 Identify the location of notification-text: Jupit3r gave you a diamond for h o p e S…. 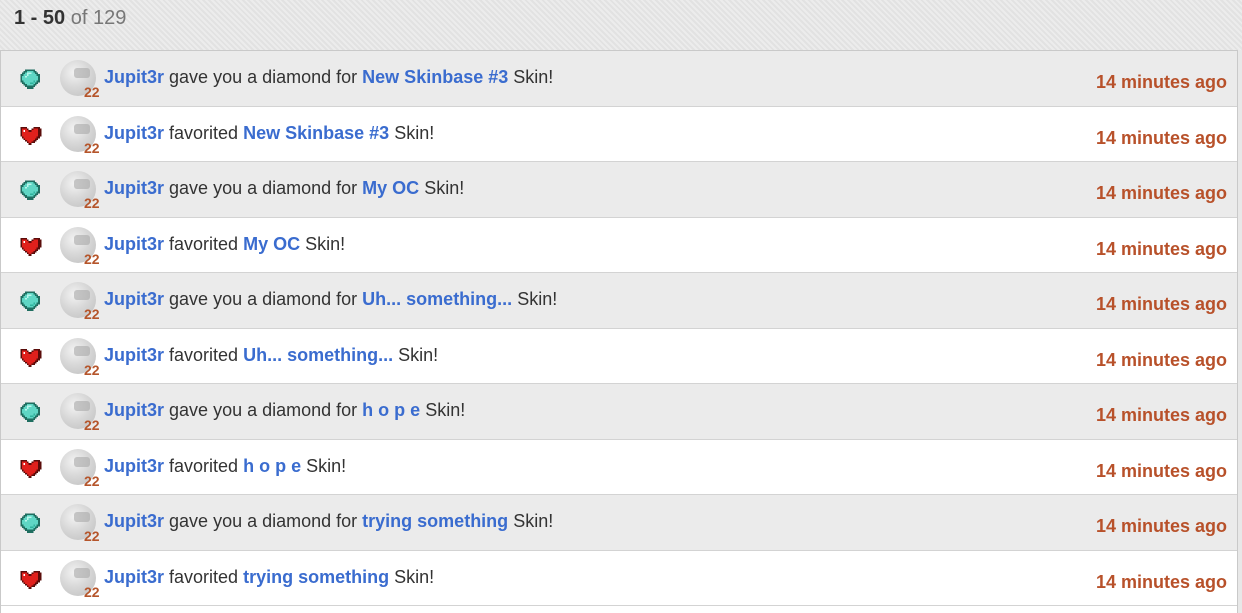
(284, 410).